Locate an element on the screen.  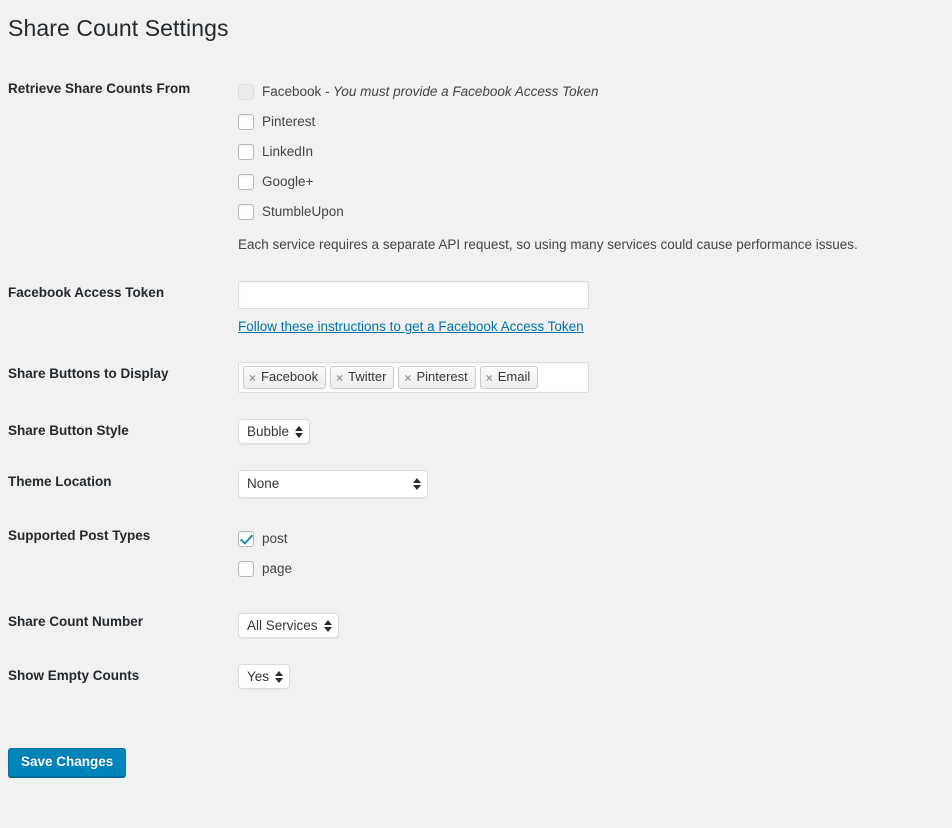
checkbox-facebook is located at coordinates (246, 92).